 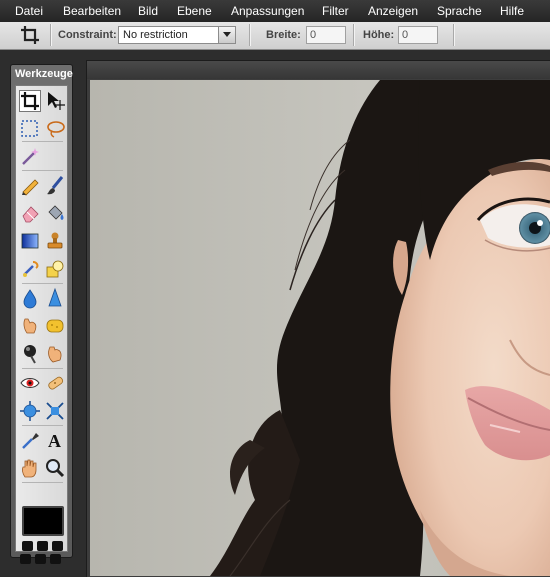 What do you see at coordinates (379, 35) in the screenshot?
I see `height-label: Höhe:` at bounding box center [379, 35].